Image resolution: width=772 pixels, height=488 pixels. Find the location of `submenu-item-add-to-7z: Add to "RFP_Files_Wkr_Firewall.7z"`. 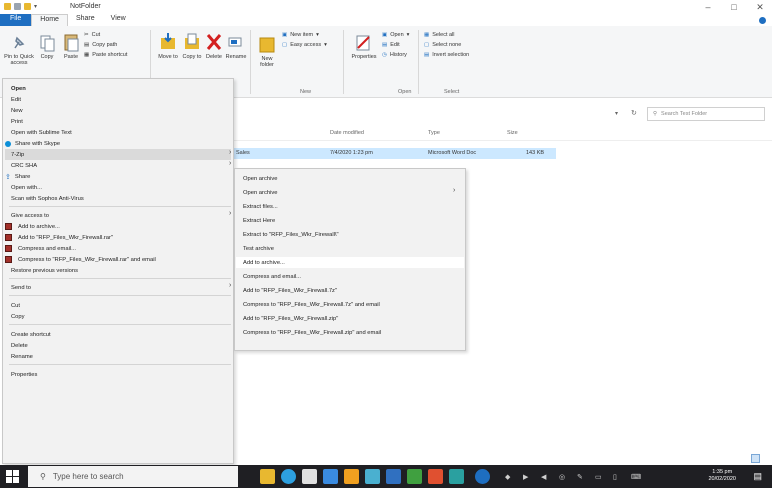

submenu-item-add-to-7z: Add to "RFP_Files_Wkr_Firewall.7z" is located at coordinates (290, 290).